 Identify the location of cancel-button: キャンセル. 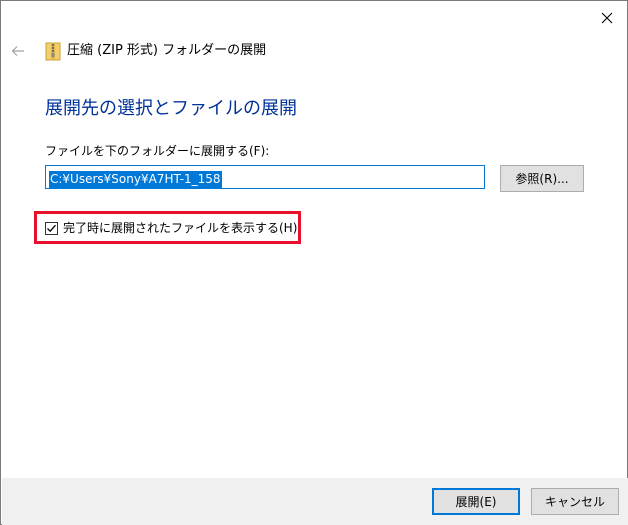
(575, 501).